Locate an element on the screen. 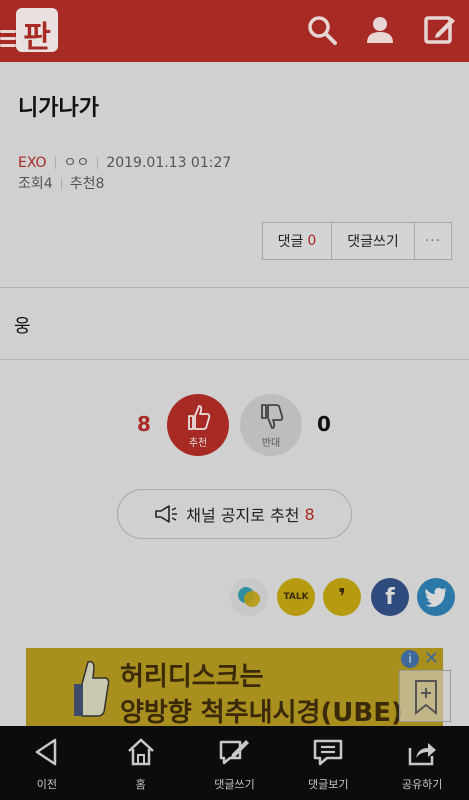 Image resolution: width=469 pixels, height=800 pixels. home-icon is located at coordinates (140, 752).